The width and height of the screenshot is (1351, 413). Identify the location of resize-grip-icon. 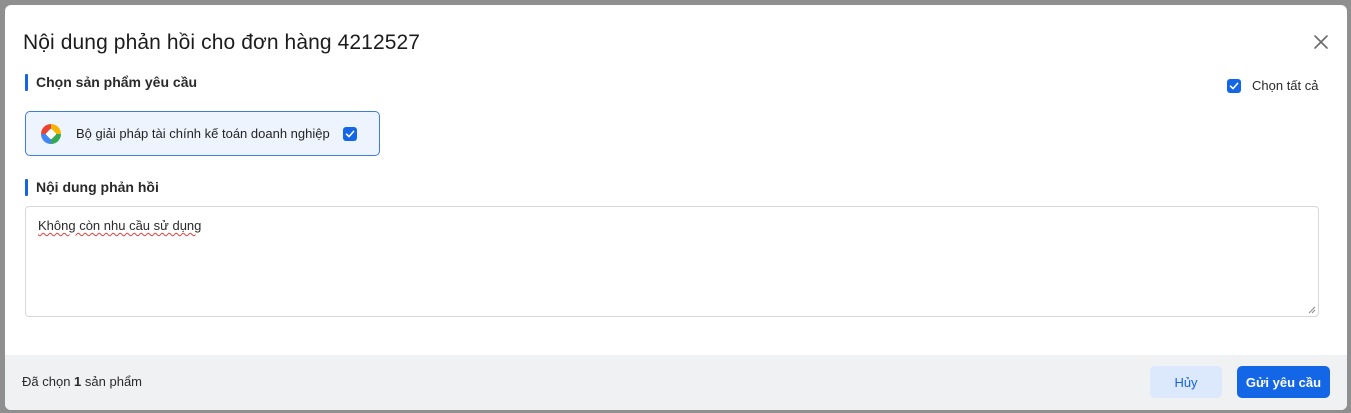
(1312, 310).